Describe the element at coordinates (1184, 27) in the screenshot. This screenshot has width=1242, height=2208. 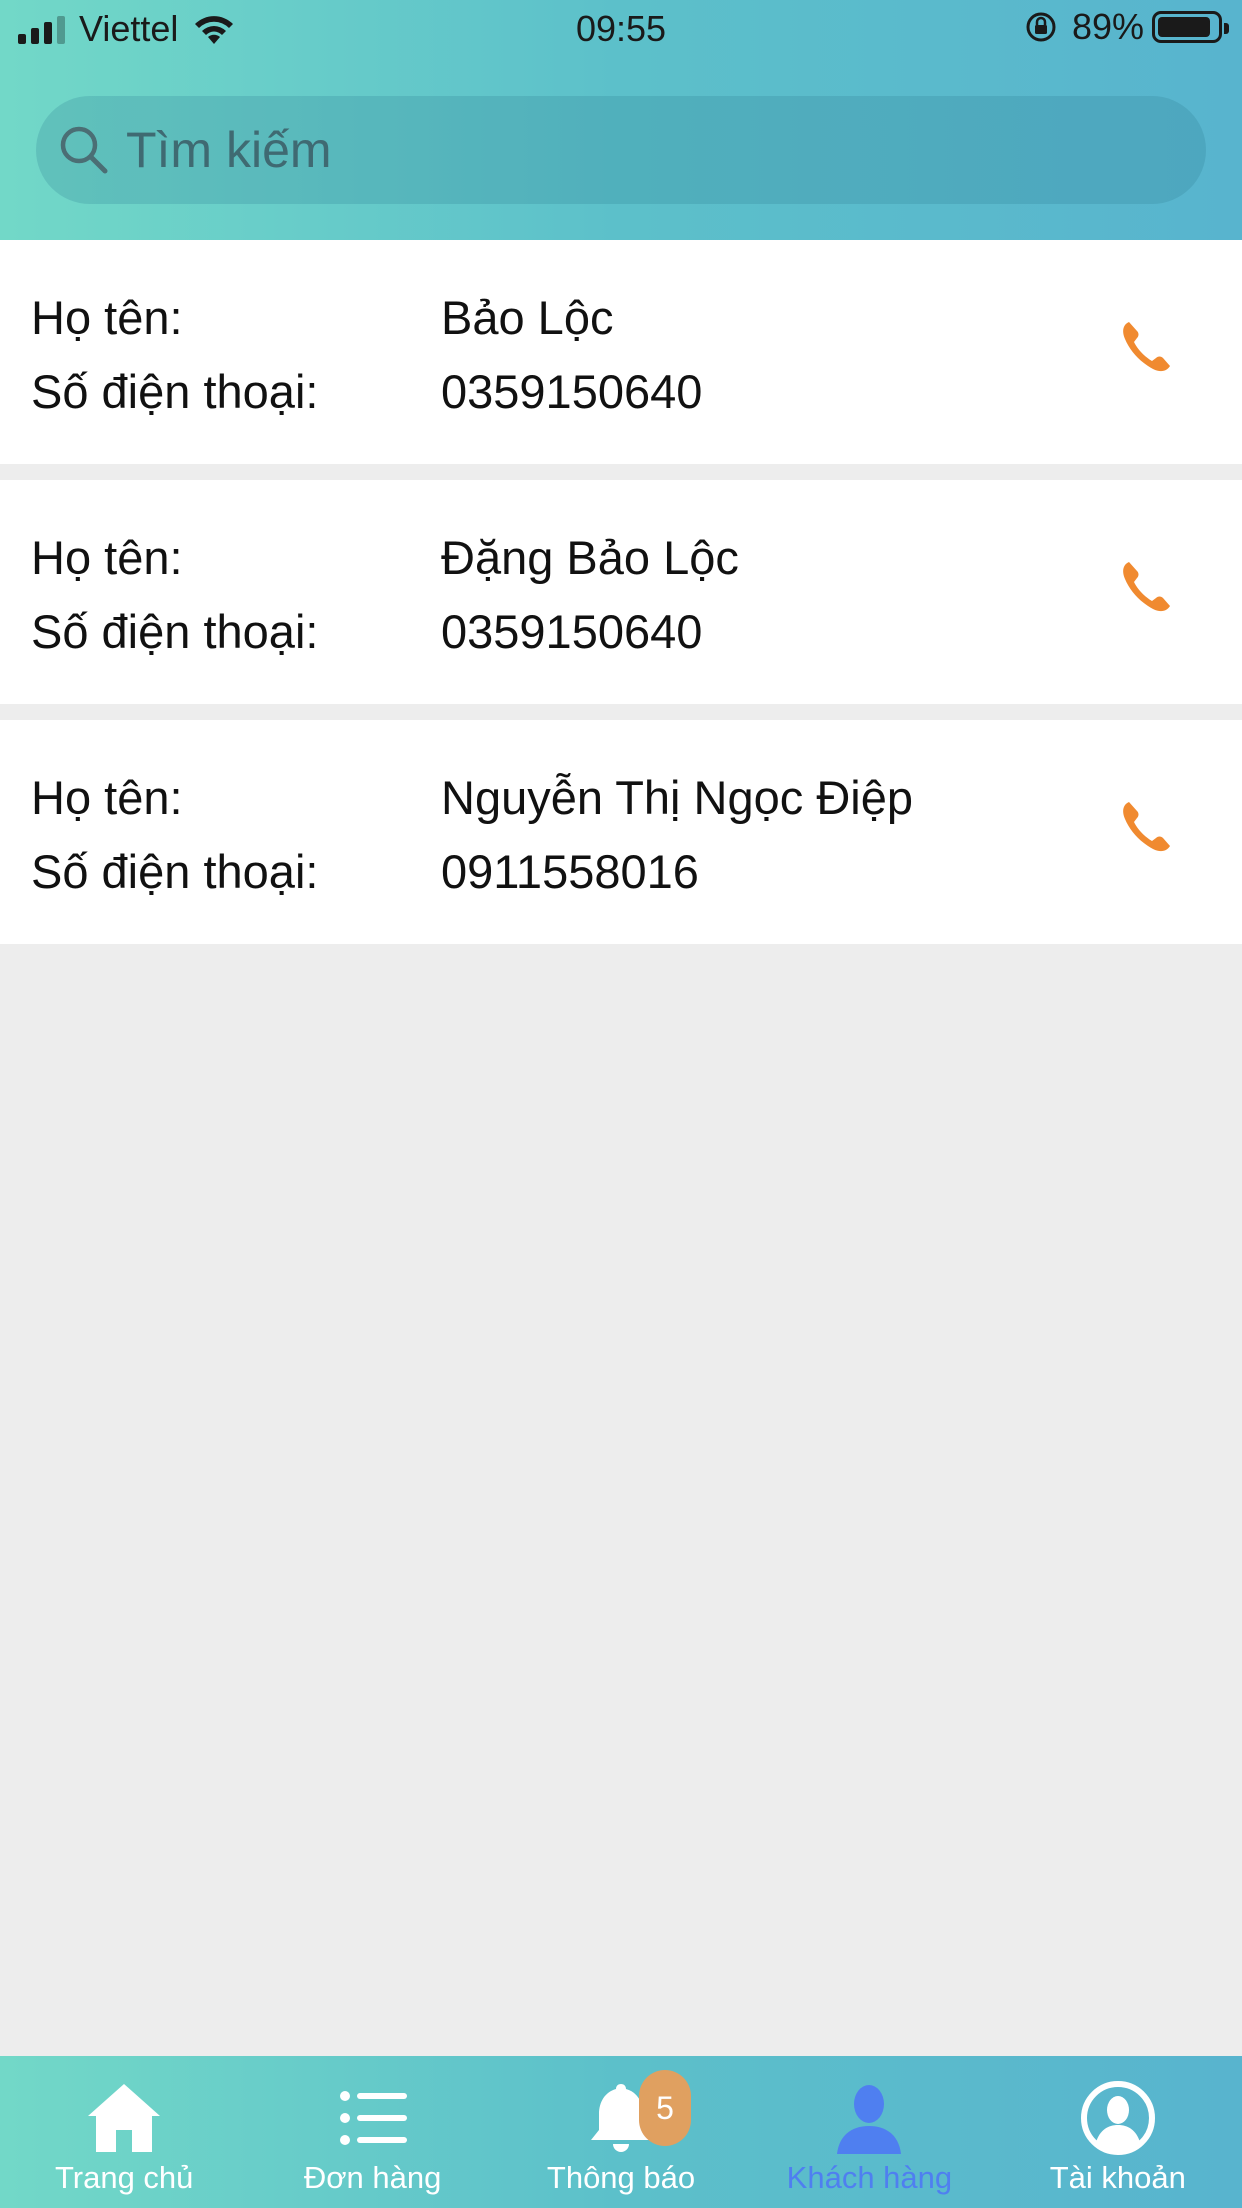
I see `battery-fill` at that location.